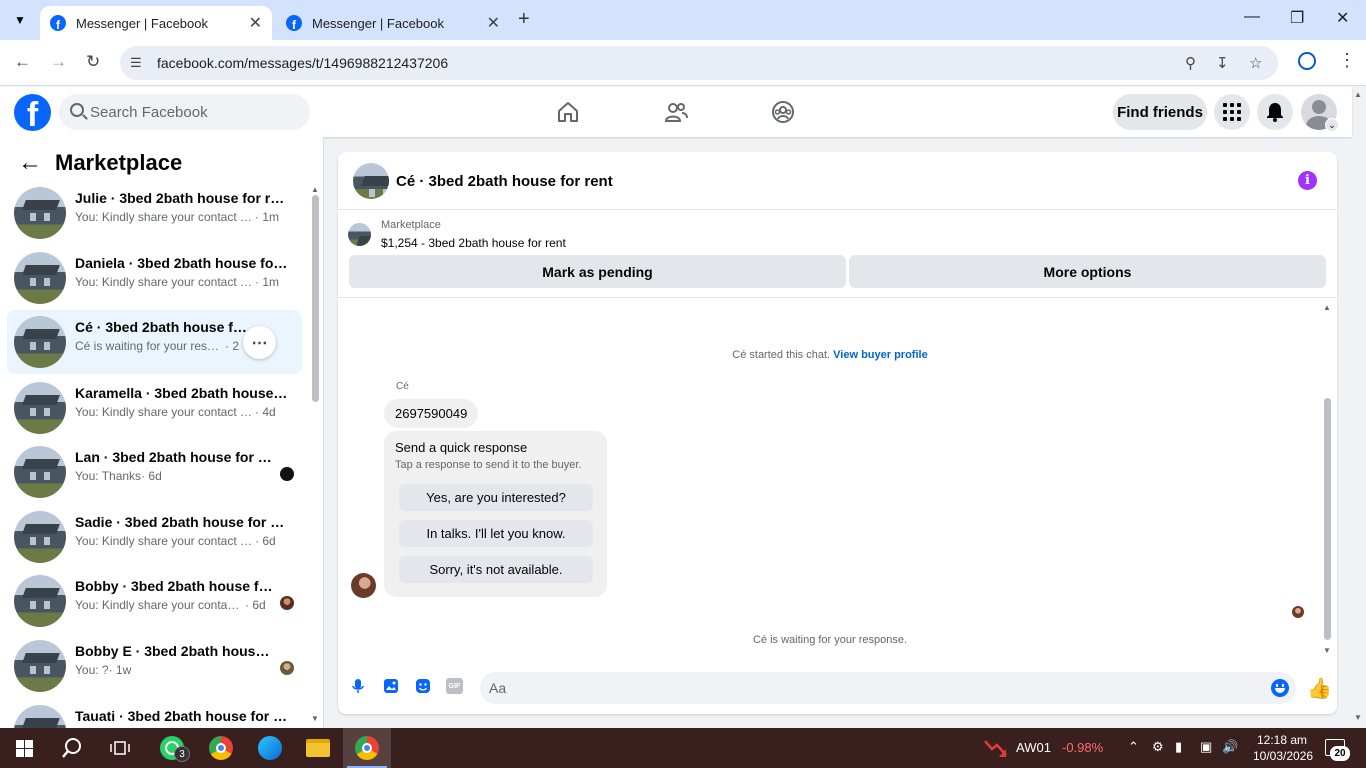 The width and height of the screenshot is (1366, 768). Describe the element at coordinates (1206, 747) in the screenshot. I see `network-icon: ▣` at that location.